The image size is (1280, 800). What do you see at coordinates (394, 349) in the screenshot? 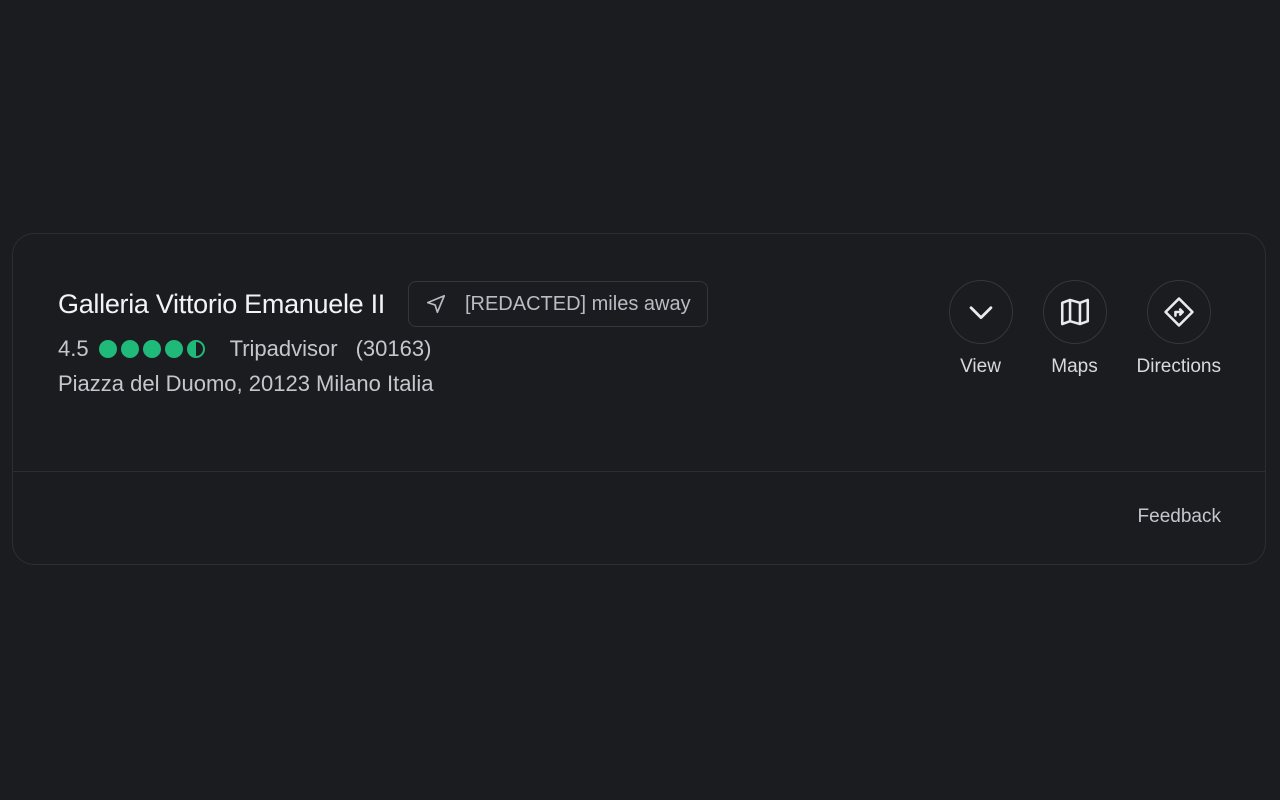
I see `review-count: (30163)` at bounding box center [394, 349].